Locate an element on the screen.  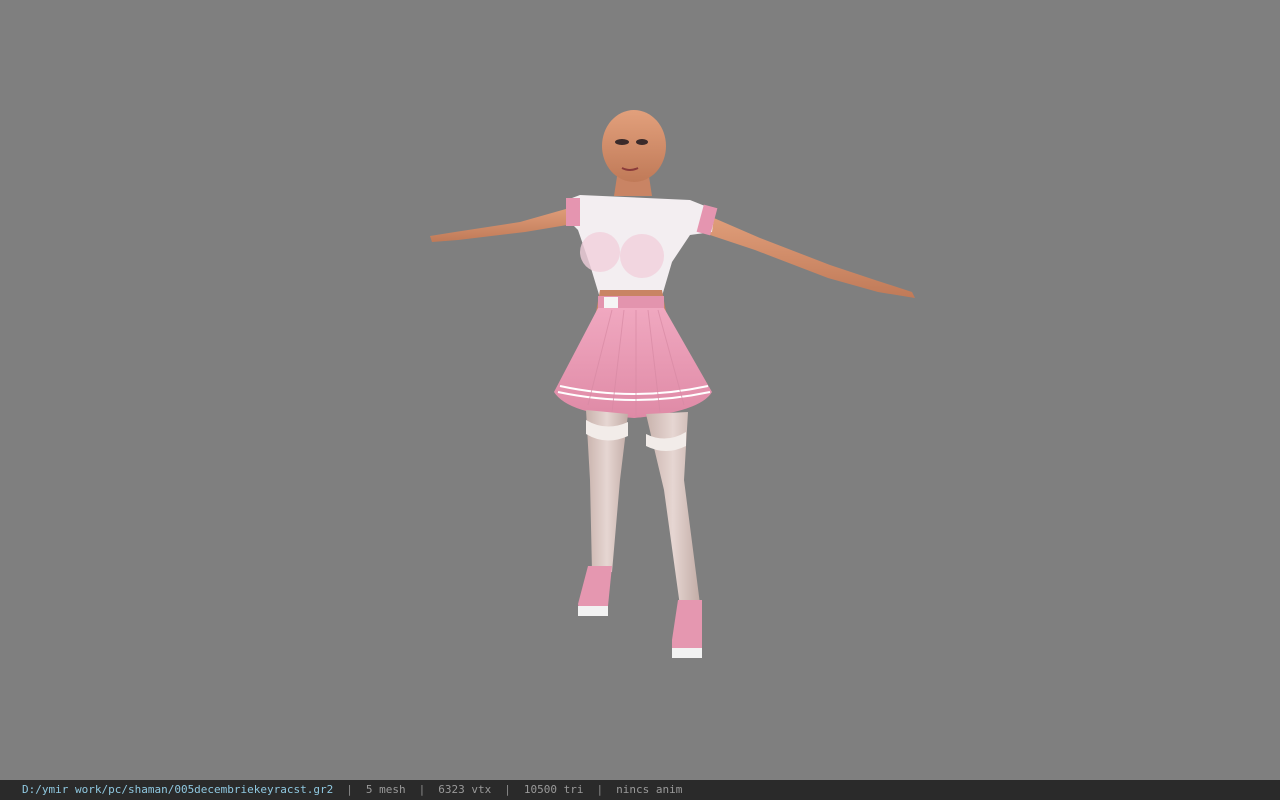
right-arm is located at coordinates (805, 255).